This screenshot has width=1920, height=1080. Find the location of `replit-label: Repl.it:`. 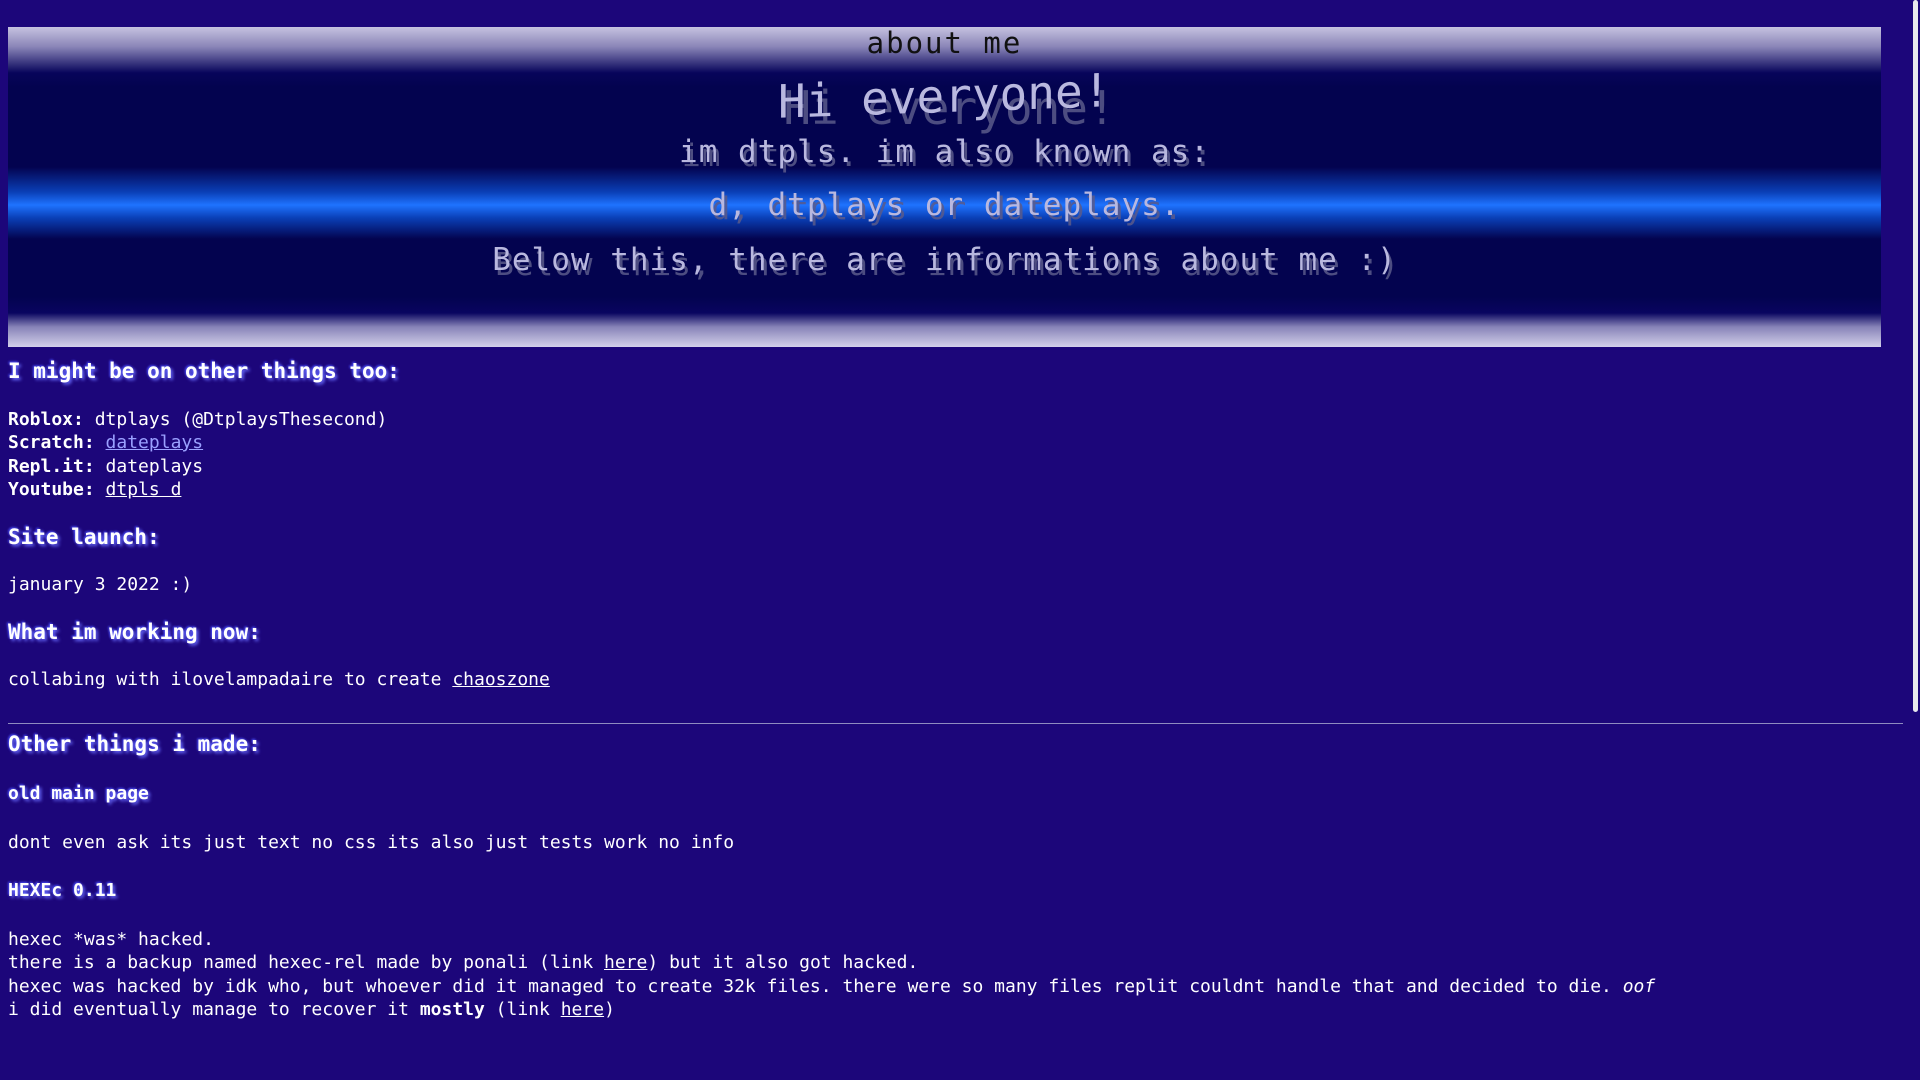

replit-label: Repl.it: is located at coordinates (51, 466).